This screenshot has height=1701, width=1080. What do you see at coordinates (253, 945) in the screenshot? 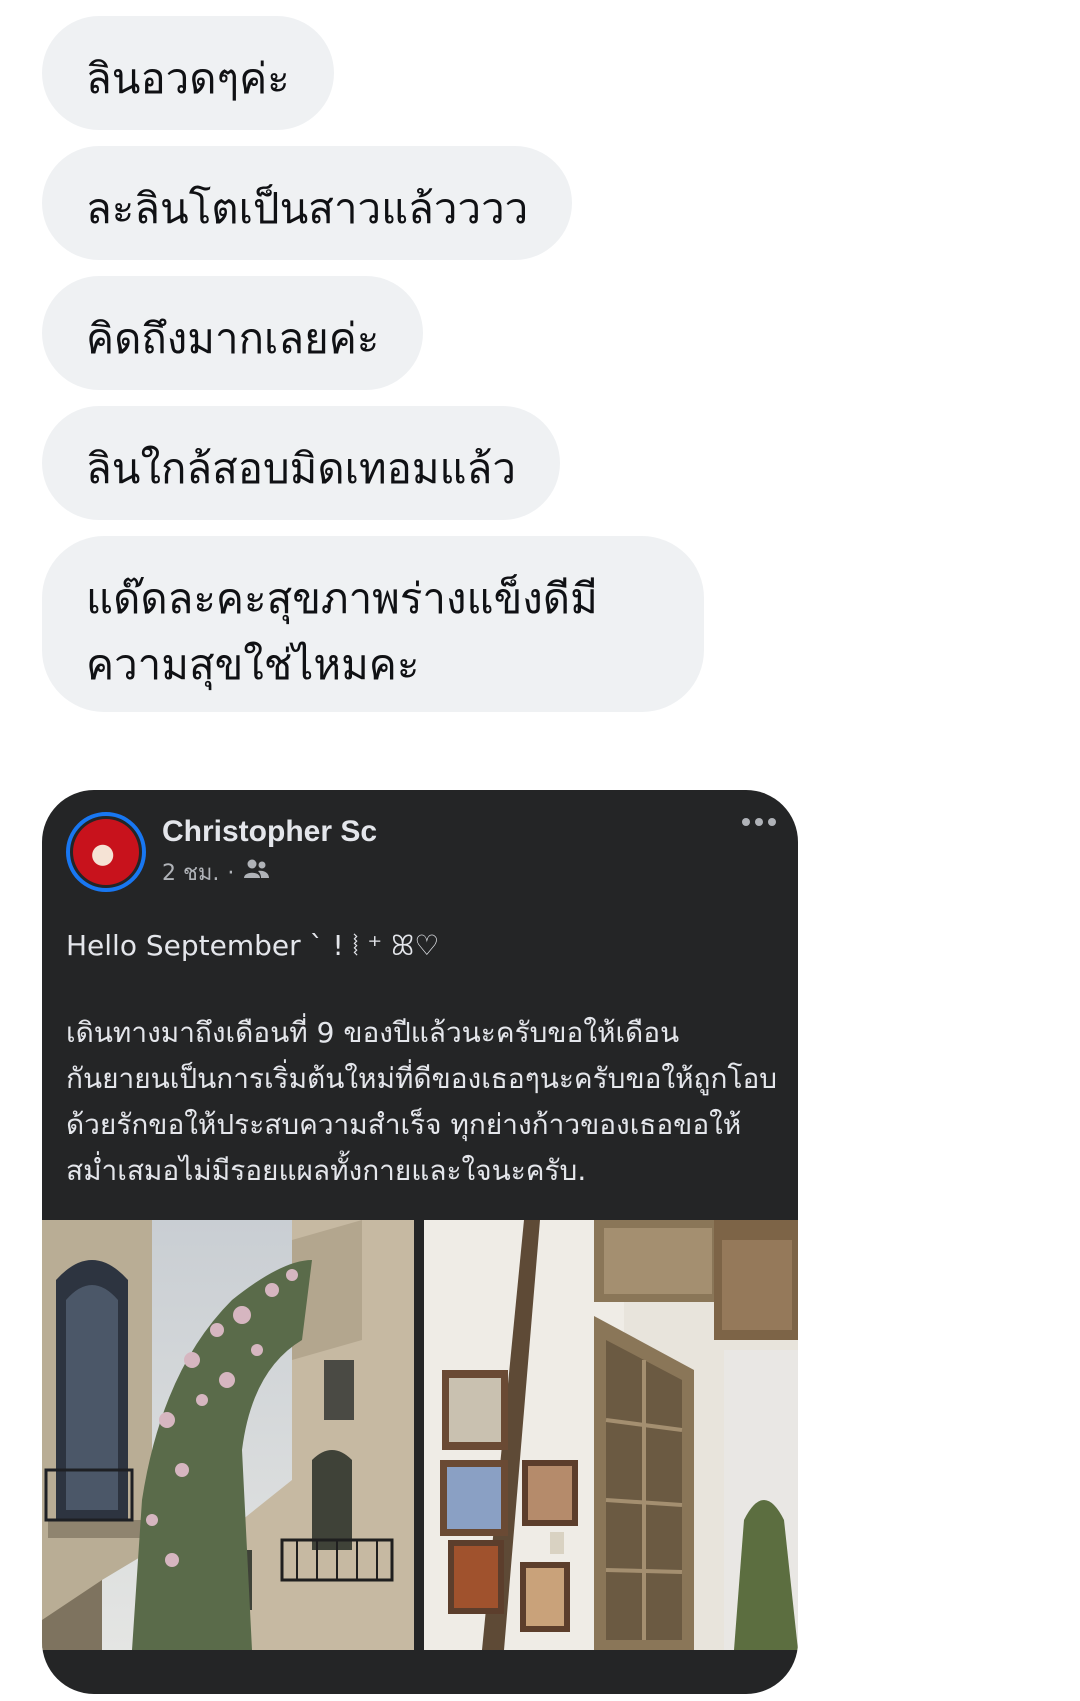
I see `post-greeting: Hello September ˋ ! ⦚ ⁺ ꕤ♡` at bounding box center [253, 945].